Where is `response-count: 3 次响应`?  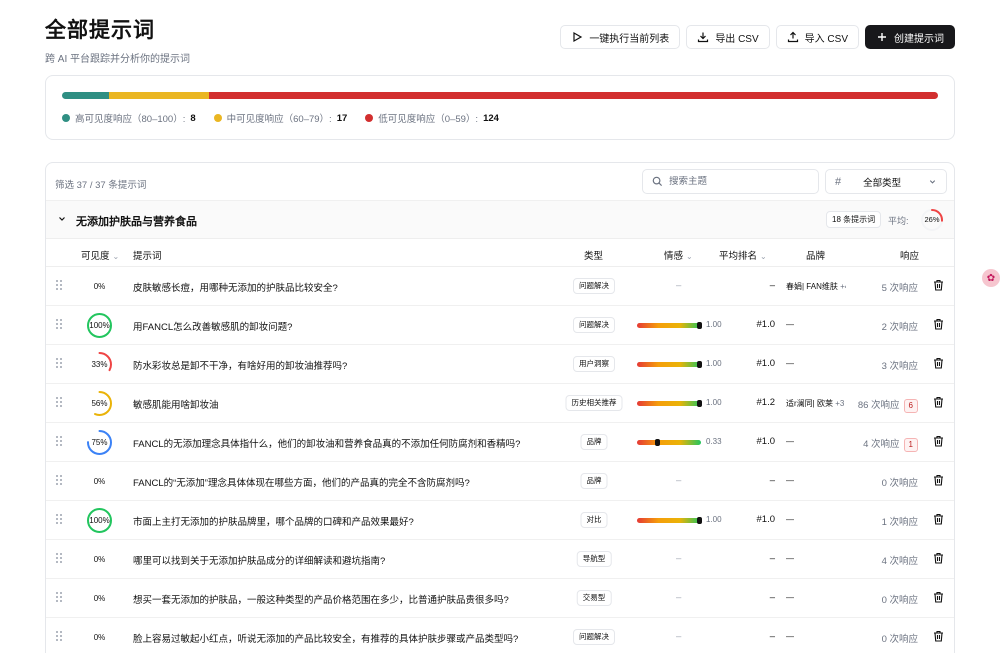
response-count: 3 次响应 is located at coordinates (900, 365).